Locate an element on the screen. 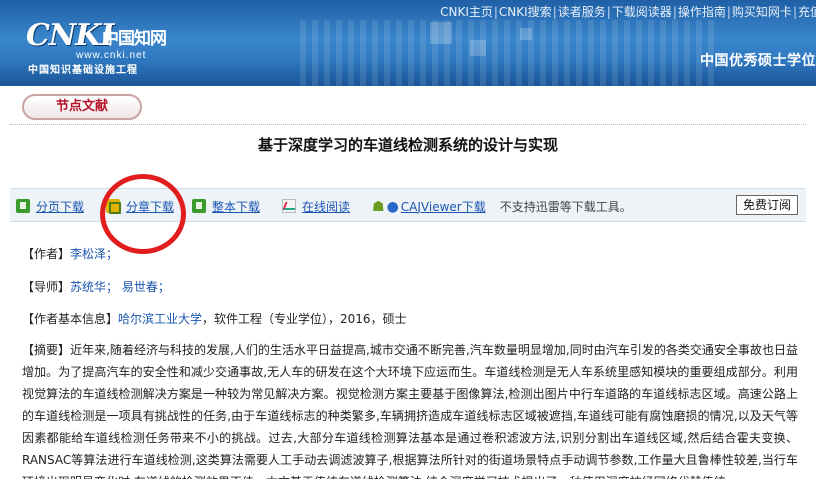  abstract-label: 【摘要】 is located at coordinates (46, 350).